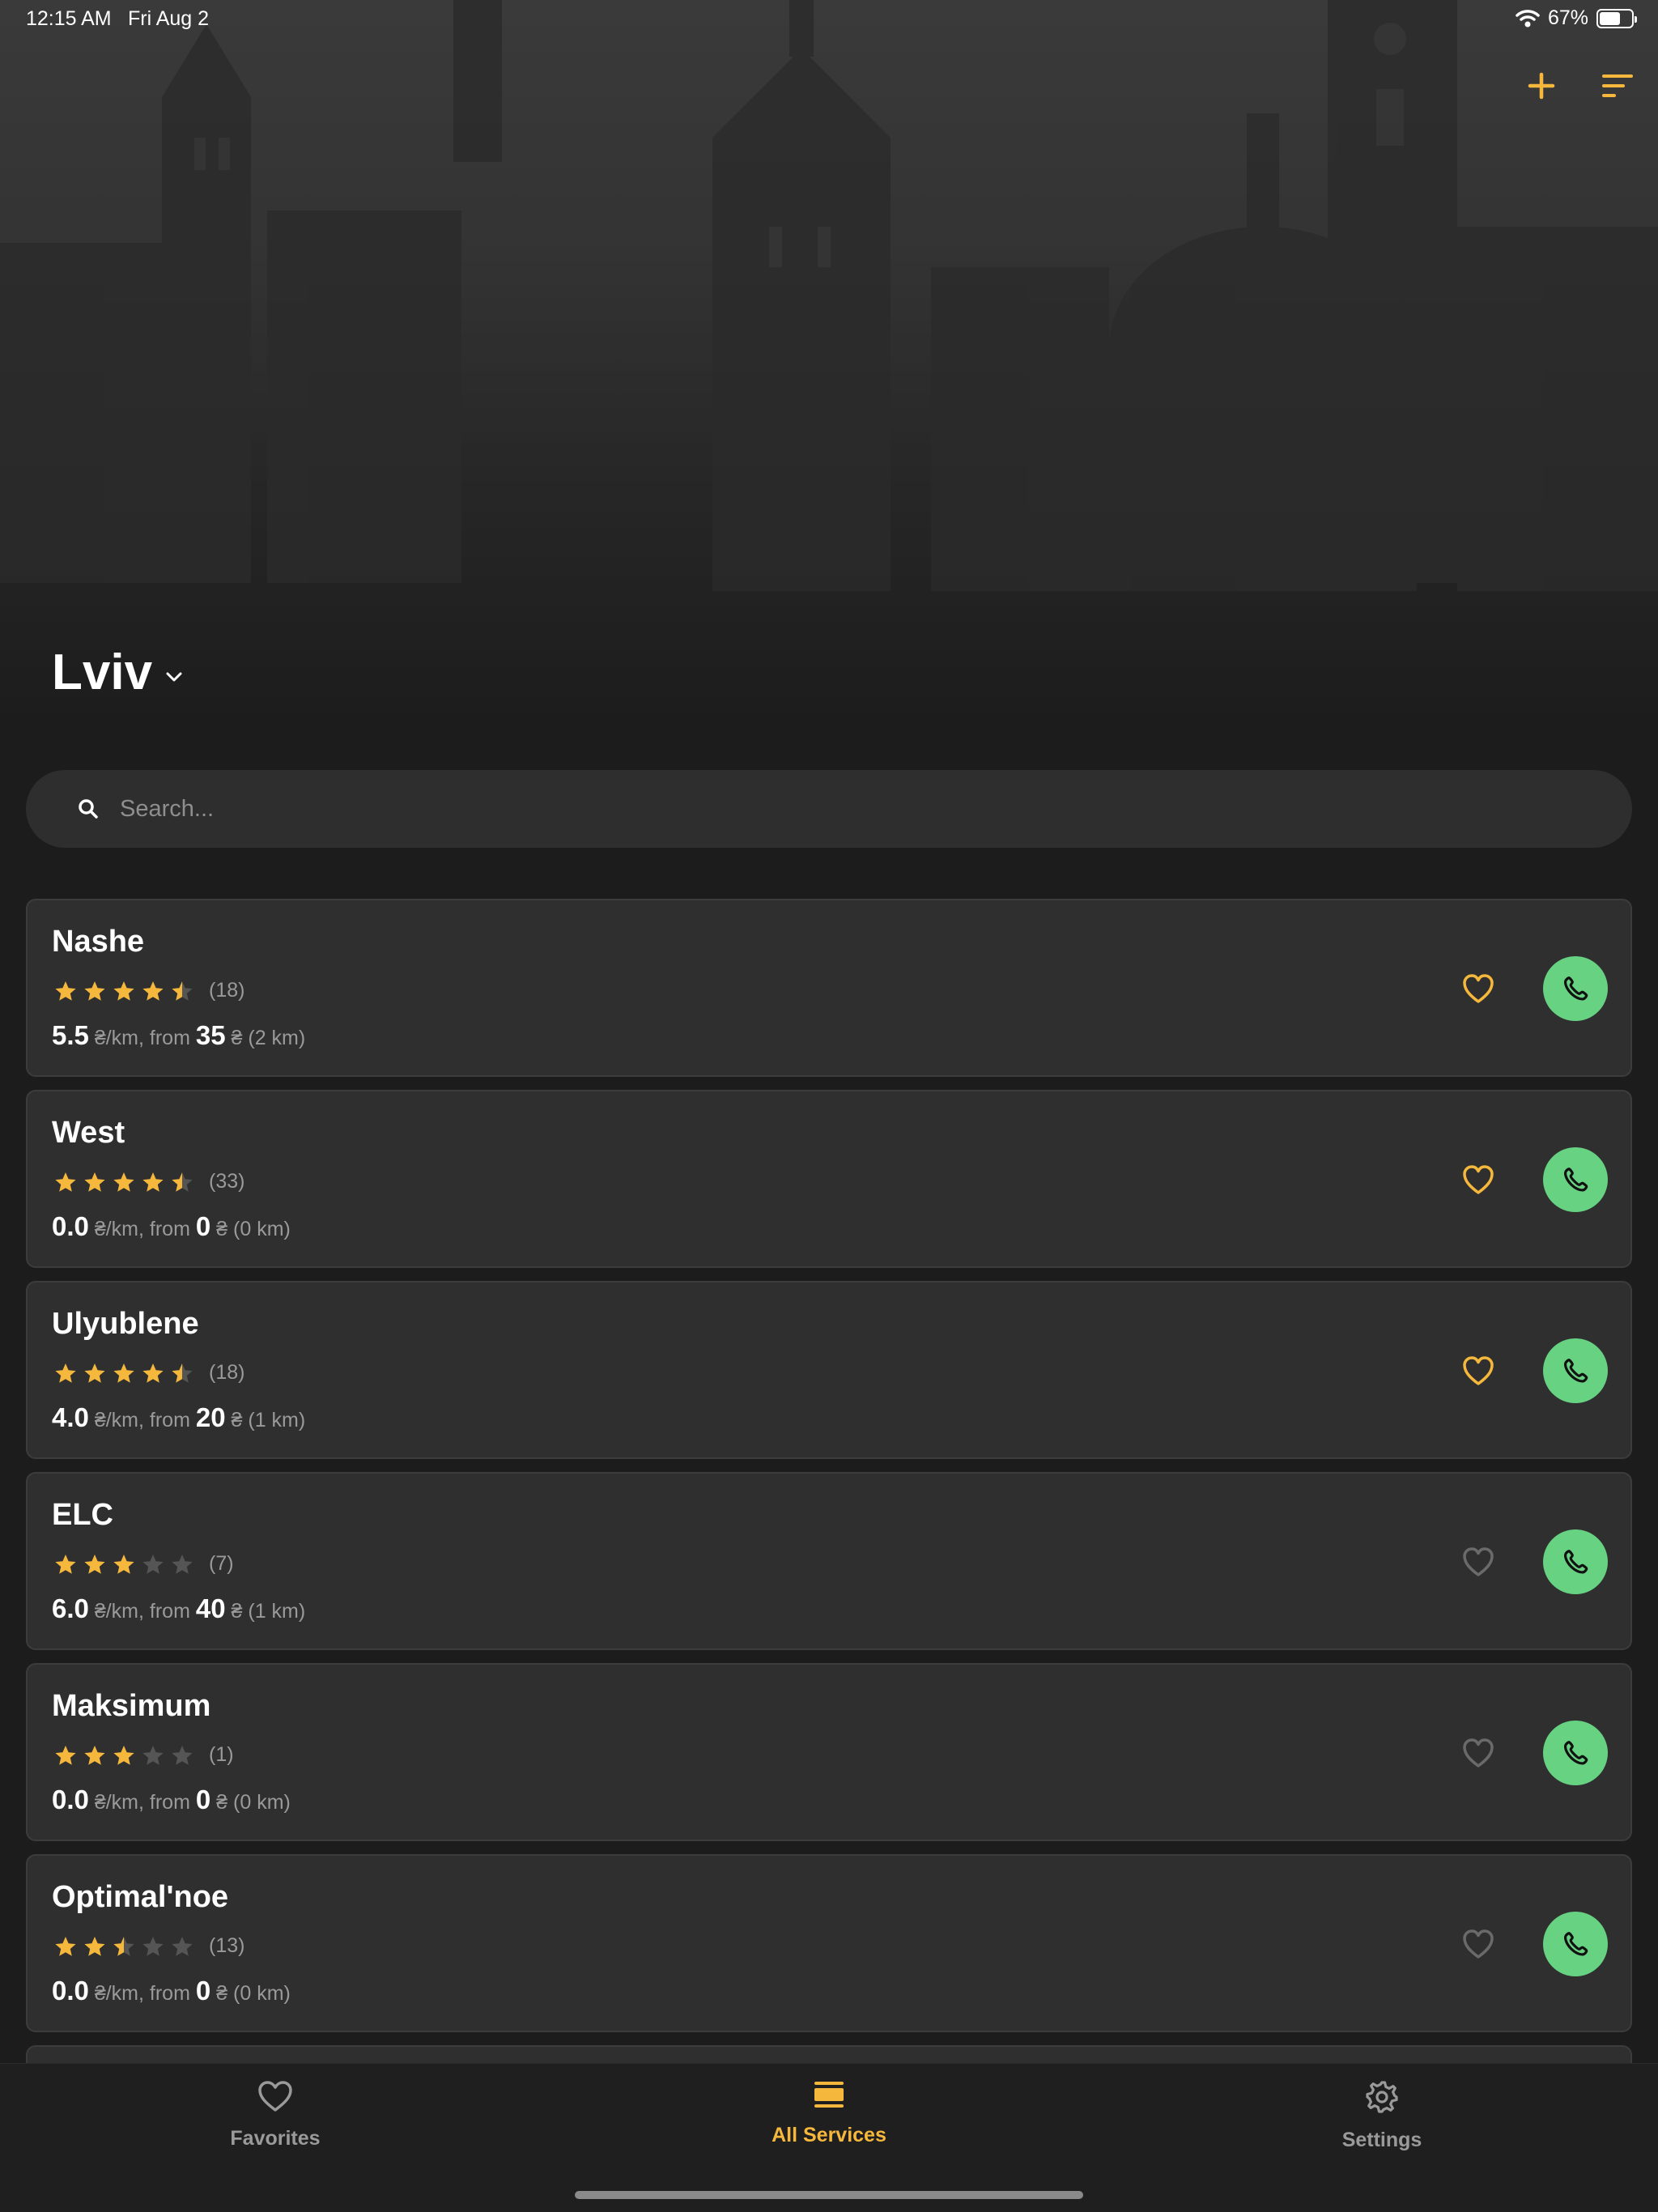 The image size is (1658, 2212). I want to click on tab-all-services: All Services, so click(829, 2114).